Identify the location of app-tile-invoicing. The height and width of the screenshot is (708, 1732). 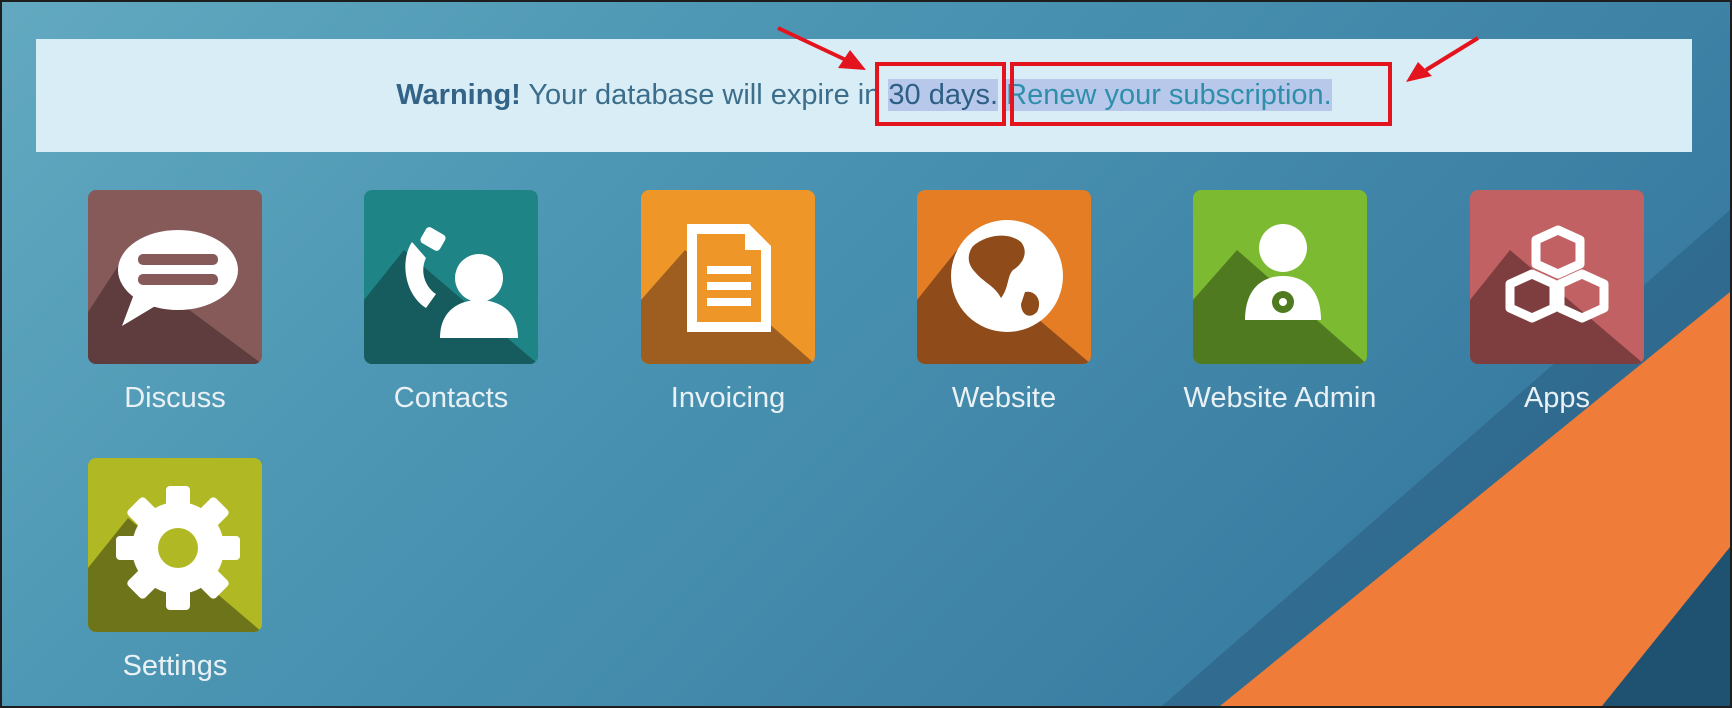
(728, 277).